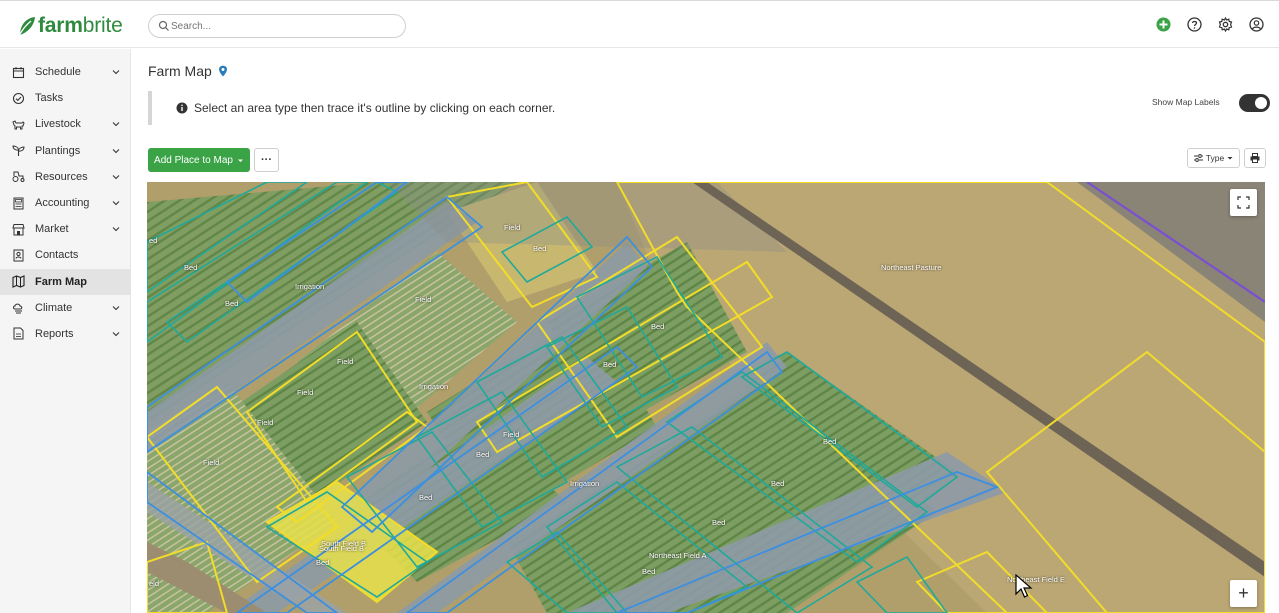 The width and height of the screenshot is (1279, 613). What do you see at coordinates (639, 24) in the screenshot?
I see `top-bar: farmbrite` at bounding box center [639, 24].